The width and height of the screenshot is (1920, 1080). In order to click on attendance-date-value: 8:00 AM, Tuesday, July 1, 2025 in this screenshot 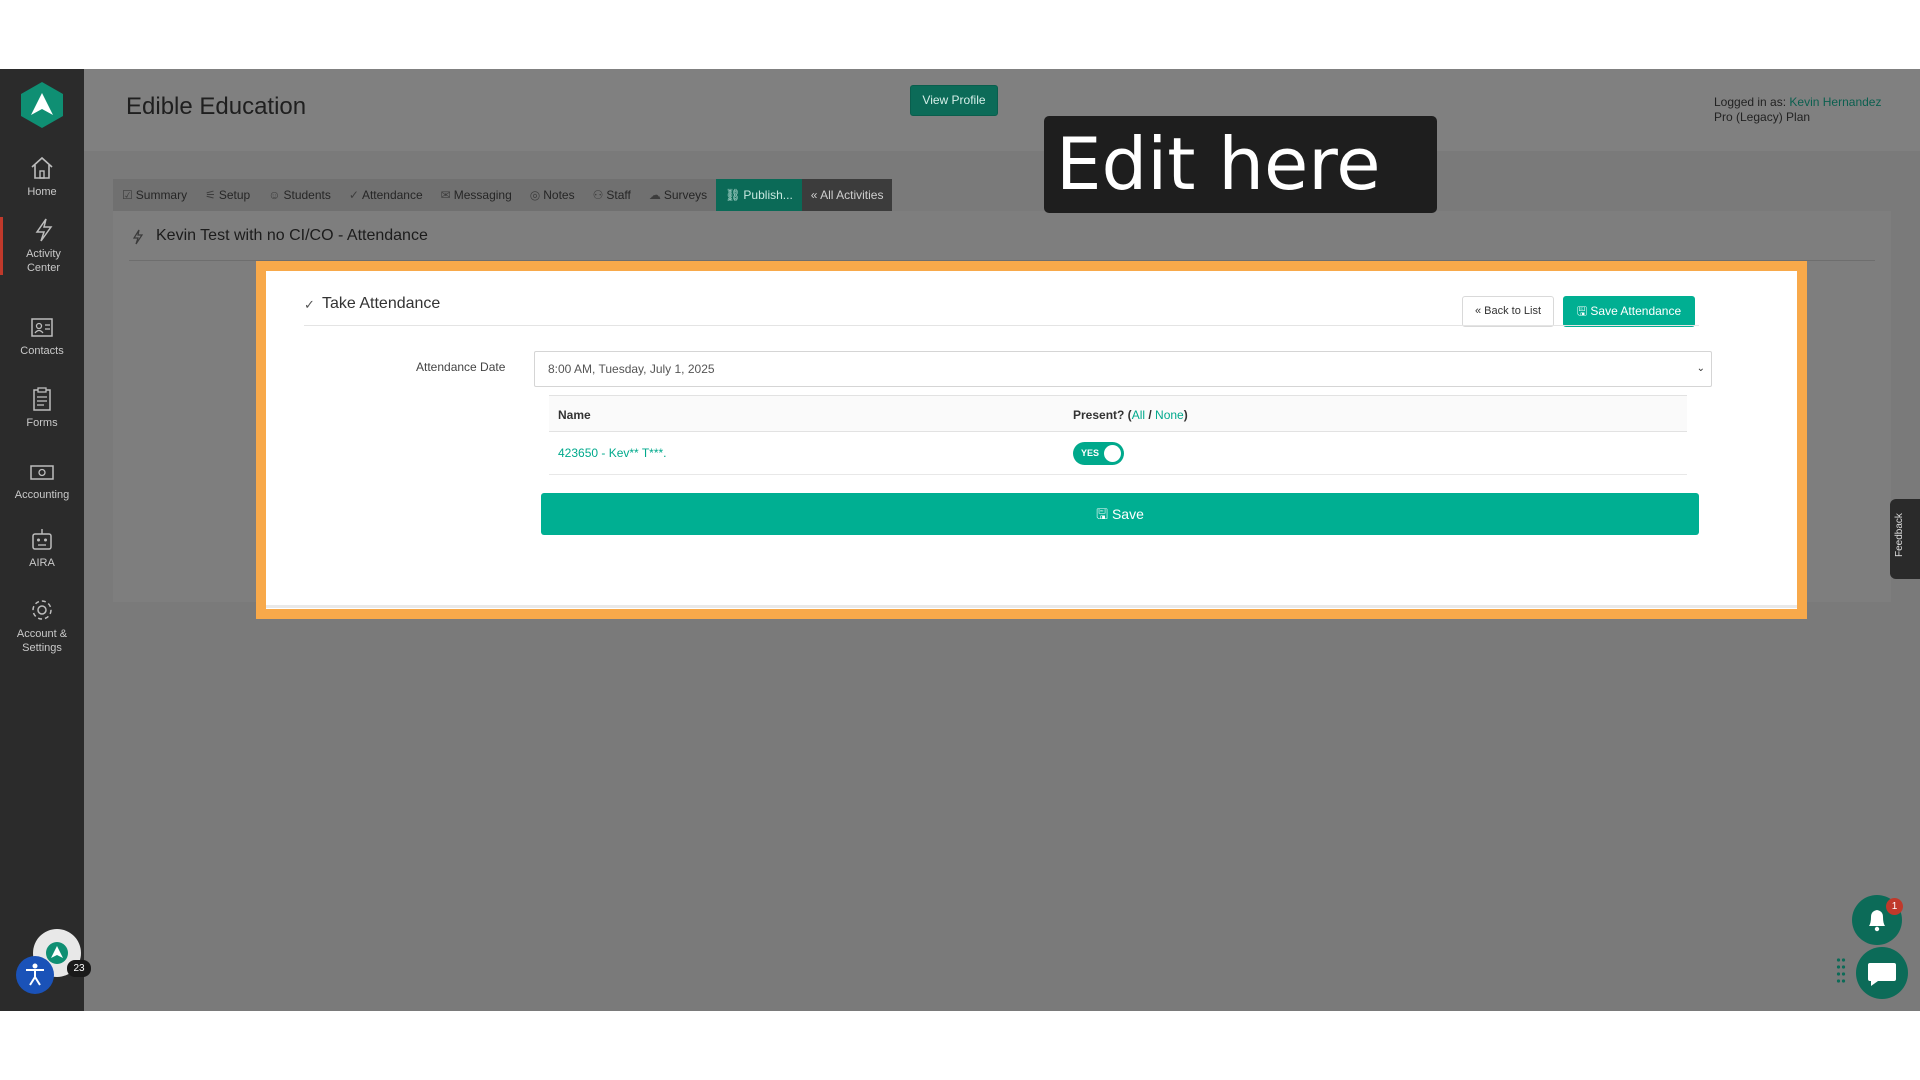, I will do `click(631, 369)`.